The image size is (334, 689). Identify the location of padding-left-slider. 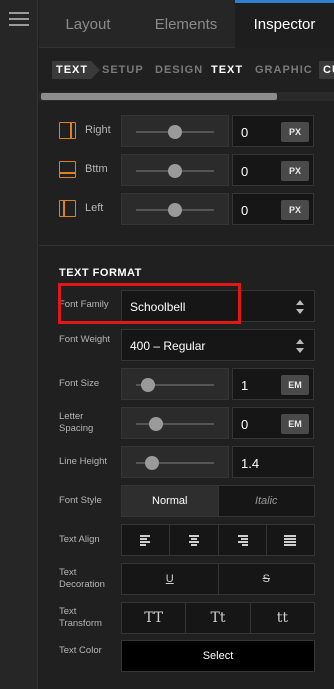
(175, 209).